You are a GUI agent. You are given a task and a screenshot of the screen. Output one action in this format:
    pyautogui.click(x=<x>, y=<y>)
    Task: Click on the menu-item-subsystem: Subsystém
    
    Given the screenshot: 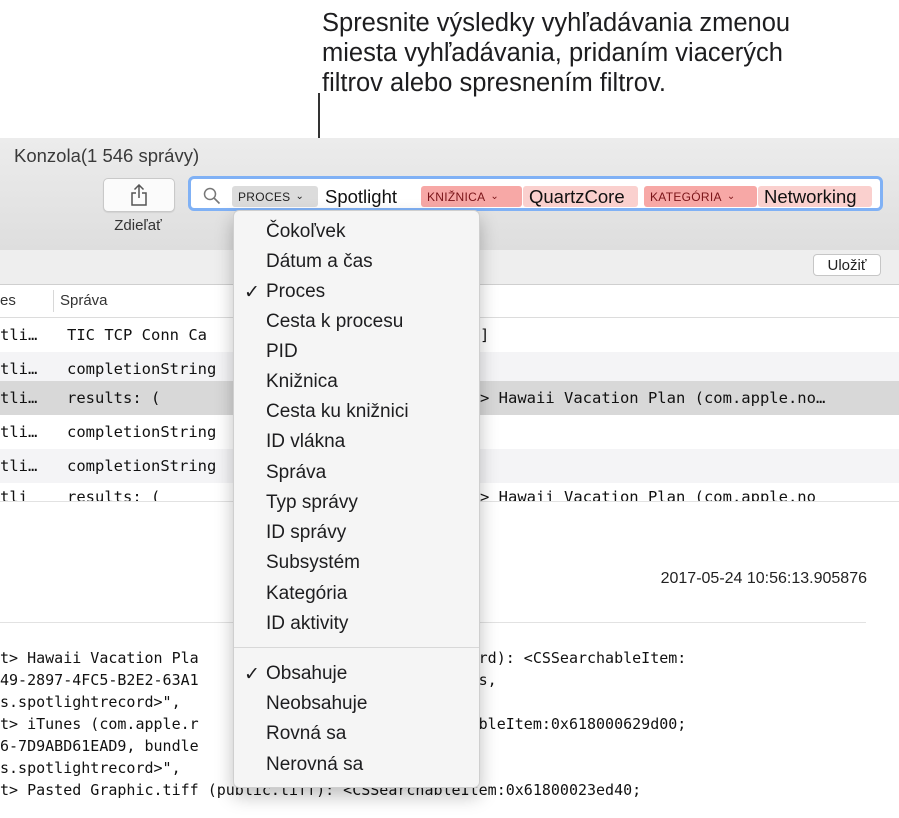 What is the action you would take?
    pyautogui.click(x=356, y=563)
    